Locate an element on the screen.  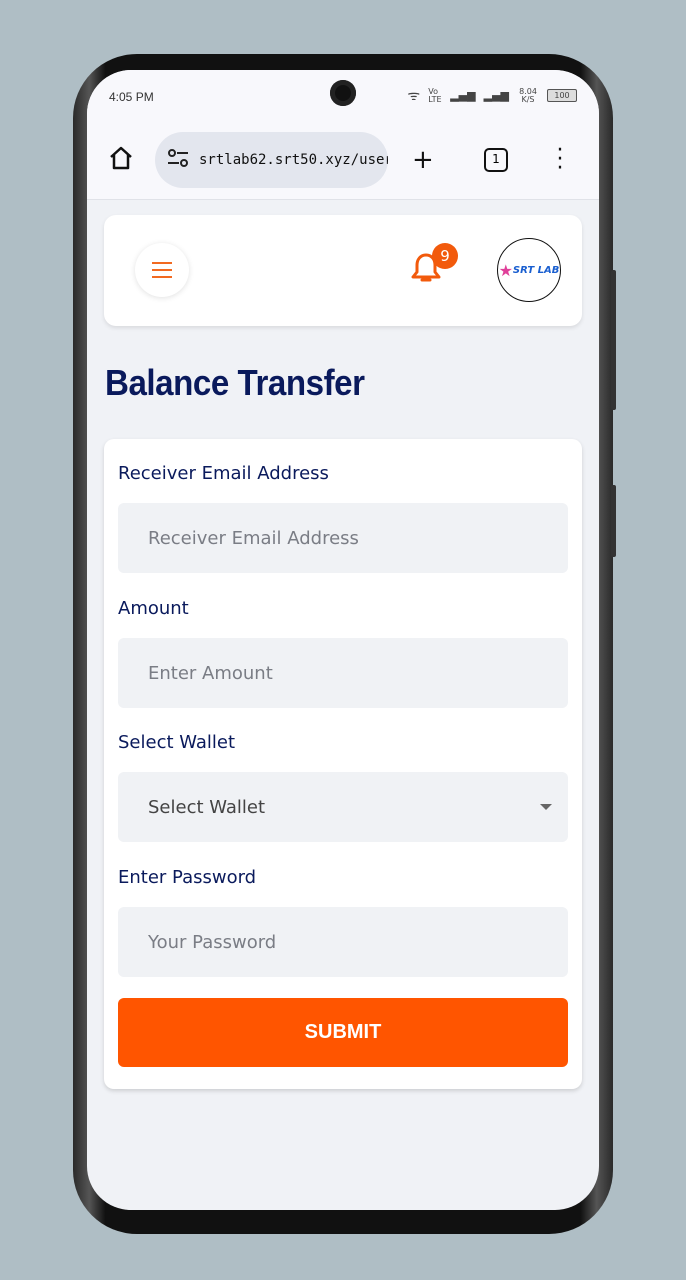
email-label: Receiver Email Address is located at coordinates (223, 473).